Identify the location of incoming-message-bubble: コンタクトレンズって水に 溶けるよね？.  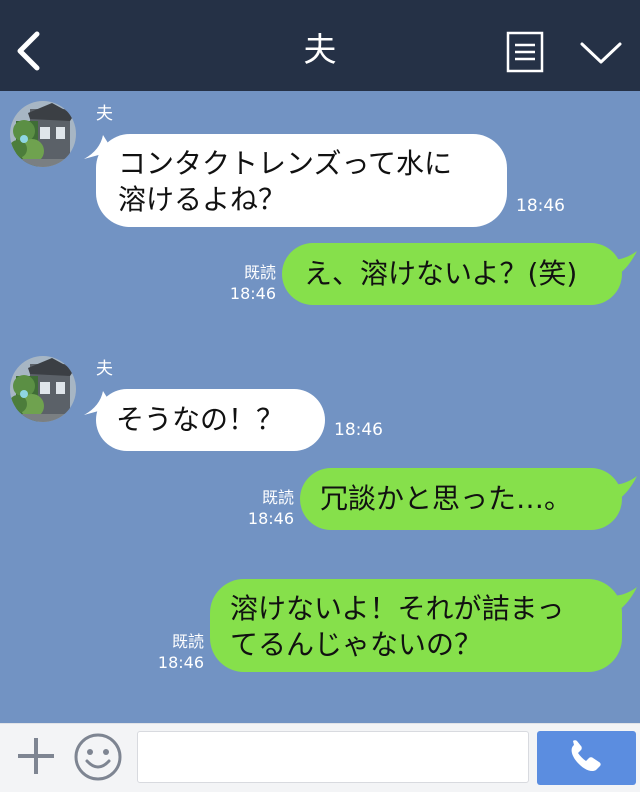
(301, 180).